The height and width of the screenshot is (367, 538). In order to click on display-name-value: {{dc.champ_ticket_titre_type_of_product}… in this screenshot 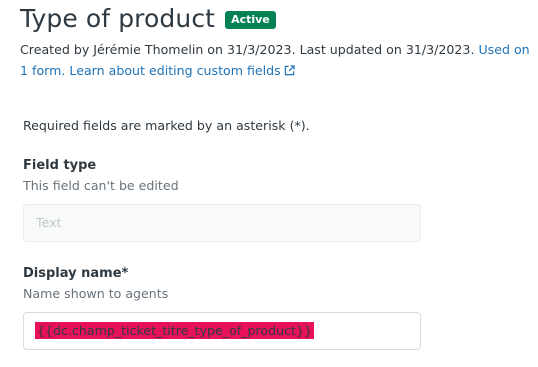, I will do `click(174, 330)`.